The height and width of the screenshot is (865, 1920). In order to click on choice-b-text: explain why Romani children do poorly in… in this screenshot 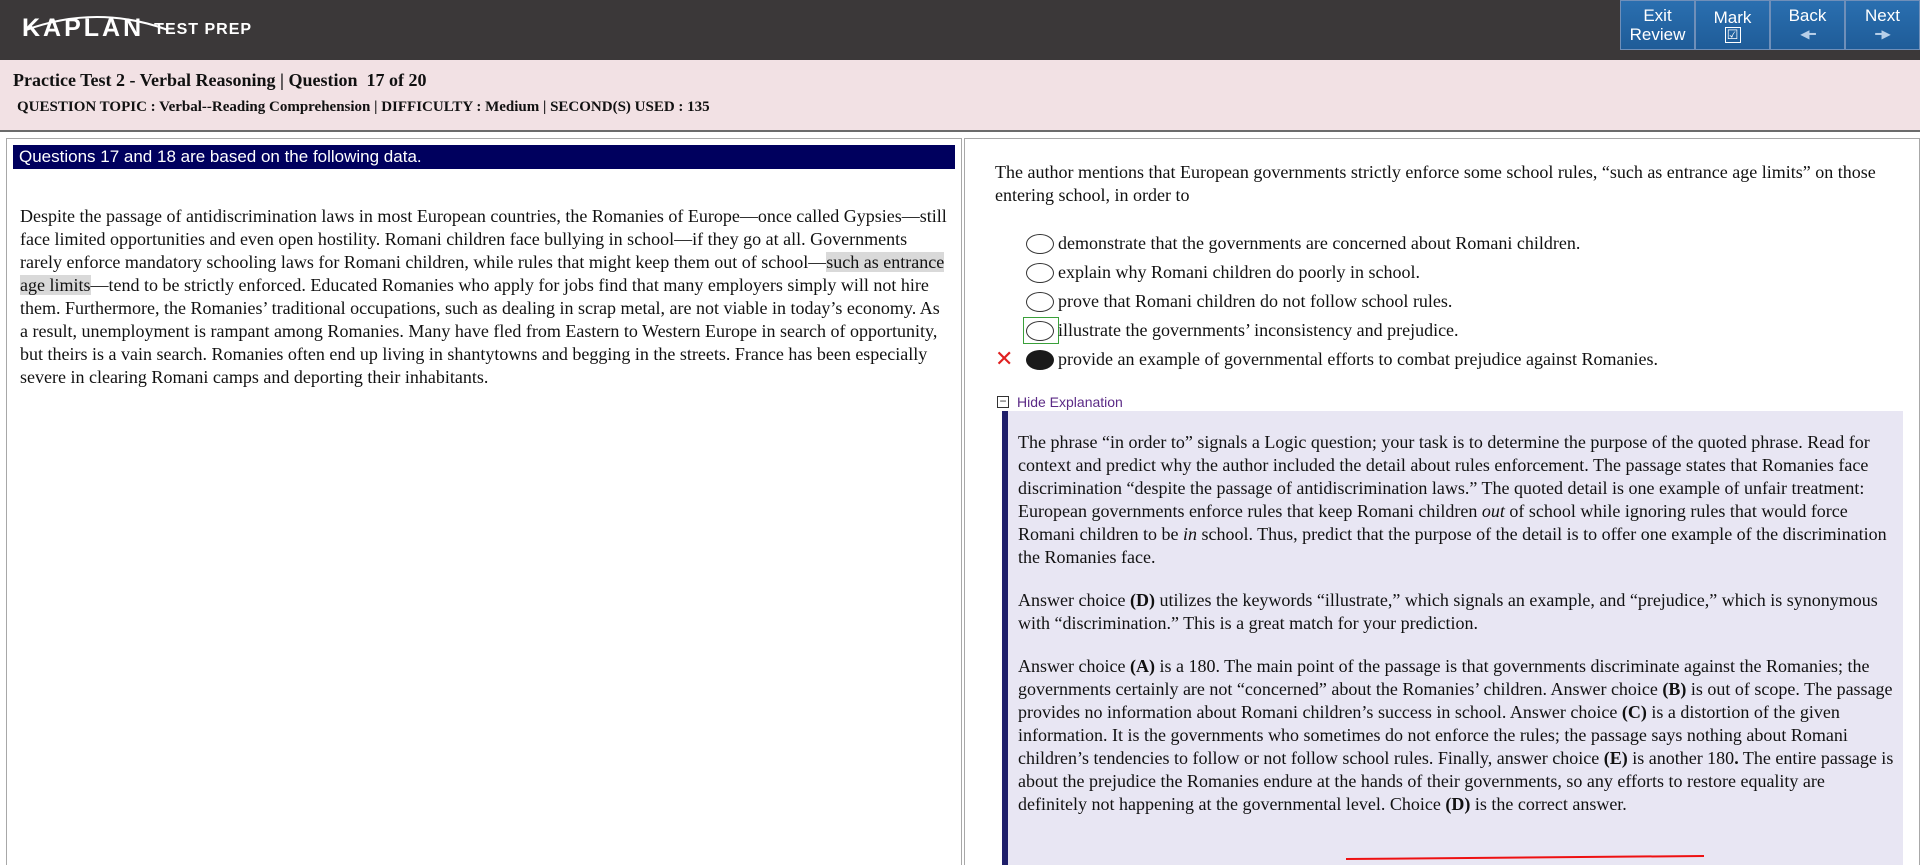, I will do `click(1239, 272)`.